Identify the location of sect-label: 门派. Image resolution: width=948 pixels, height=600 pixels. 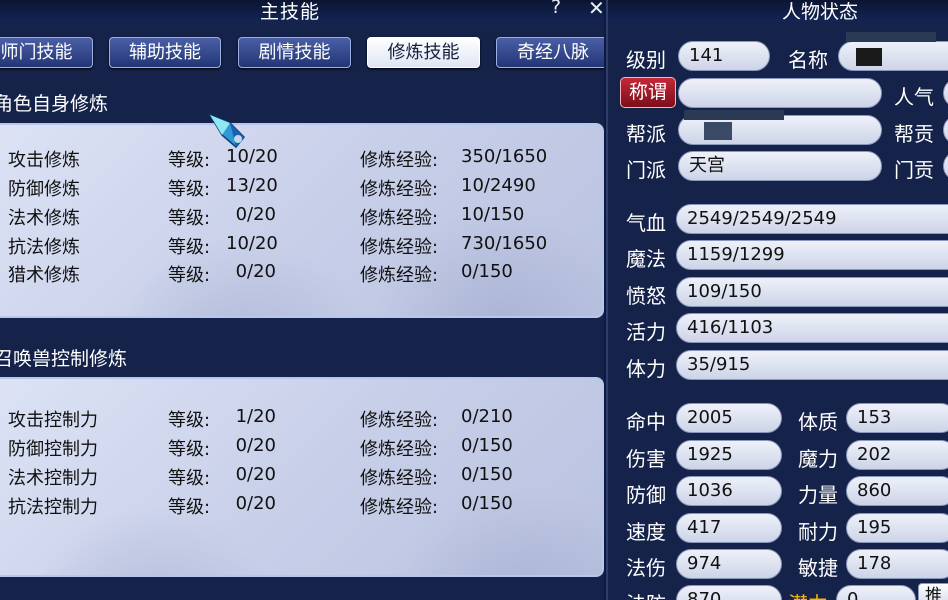
(646, 170).